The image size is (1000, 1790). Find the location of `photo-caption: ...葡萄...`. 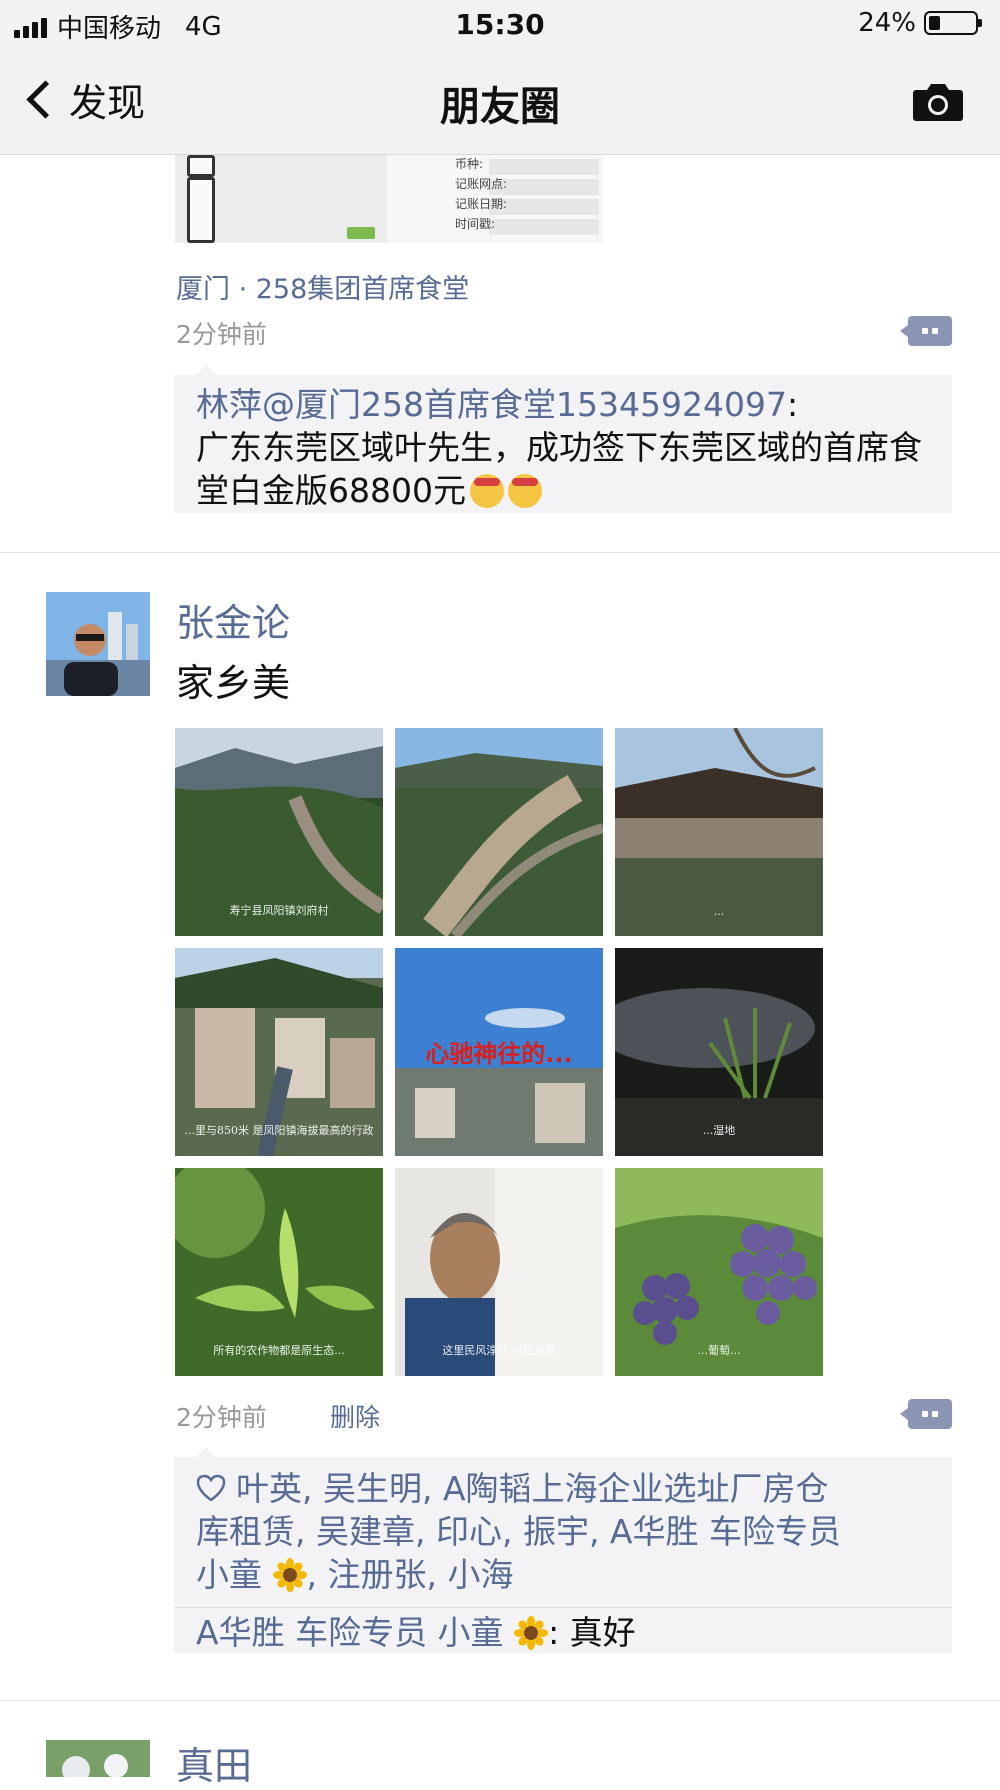

photo-caption: ...葡萄... is located at coordinates (719, 1350).